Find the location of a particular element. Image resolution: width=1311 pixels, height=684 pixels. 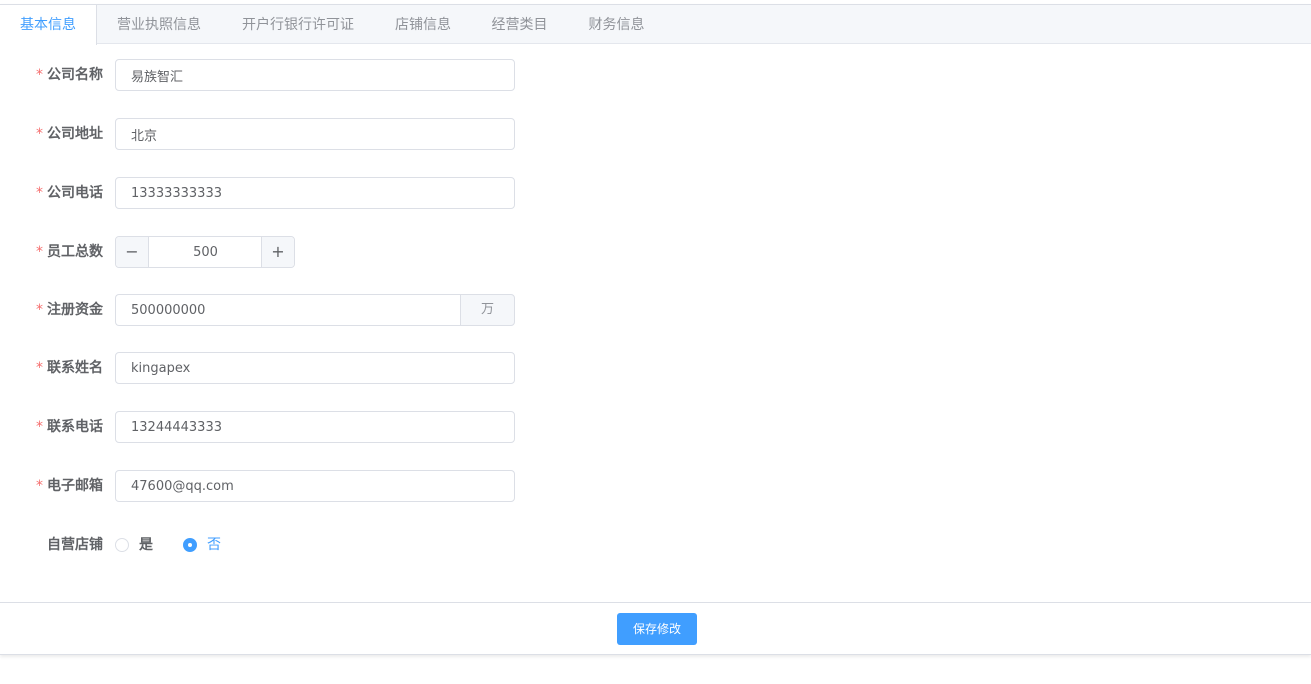

form-row-employee-count: *员工总数 − + is located at coordinates (300, 252).